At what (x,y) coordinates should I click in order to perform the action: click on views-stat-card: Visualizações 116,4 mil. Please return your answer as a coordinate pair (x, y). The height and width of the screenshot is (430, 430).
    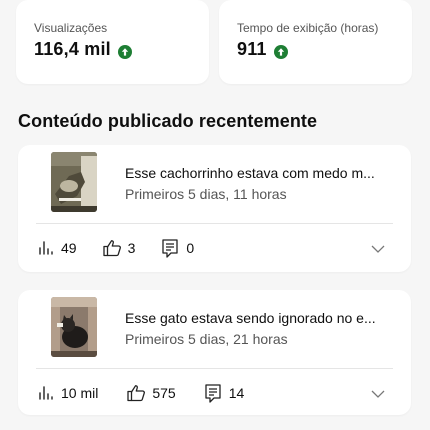
    Looking at the image, I should click on (112, 42).